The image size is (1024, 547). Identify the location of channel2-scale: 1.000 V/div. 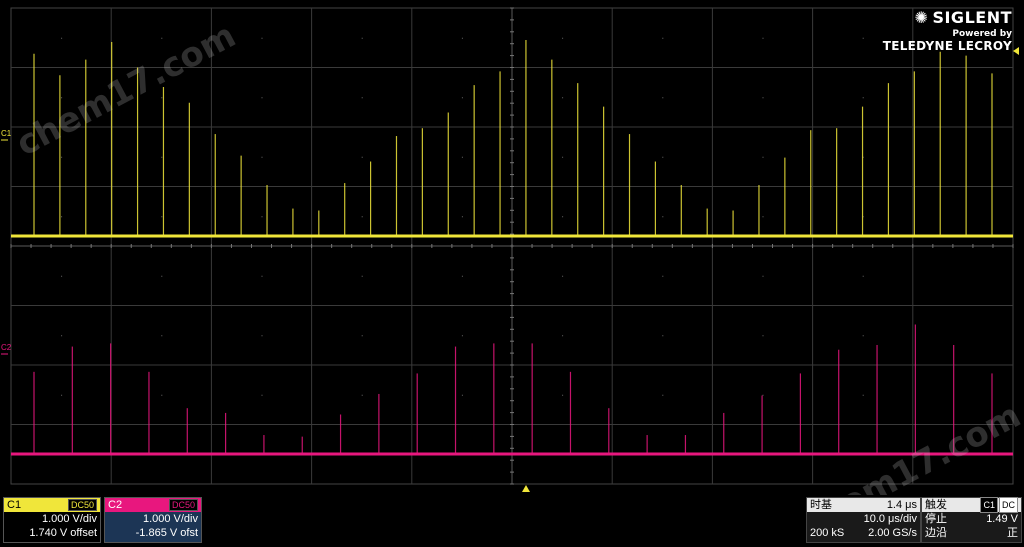
(170, 519).